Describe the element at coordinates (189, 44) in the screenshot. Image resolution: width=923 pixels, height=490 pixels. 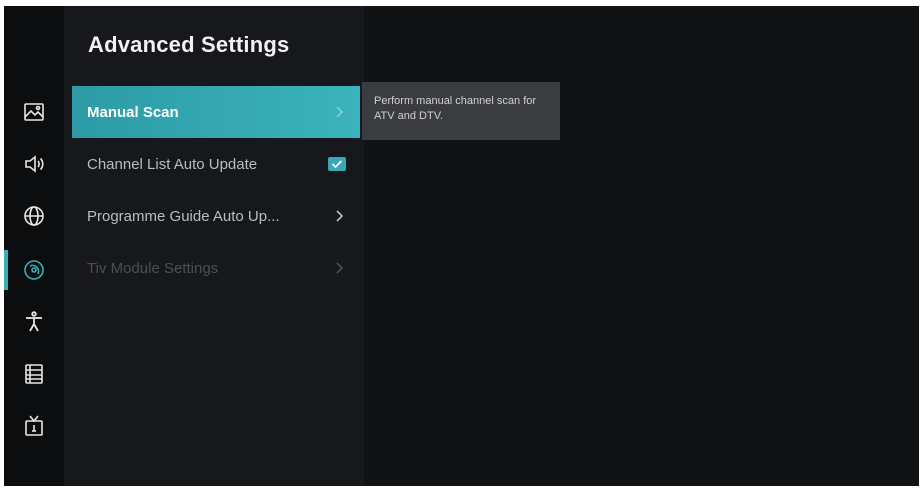
I see `page-title: Advanced Settings` at that location.